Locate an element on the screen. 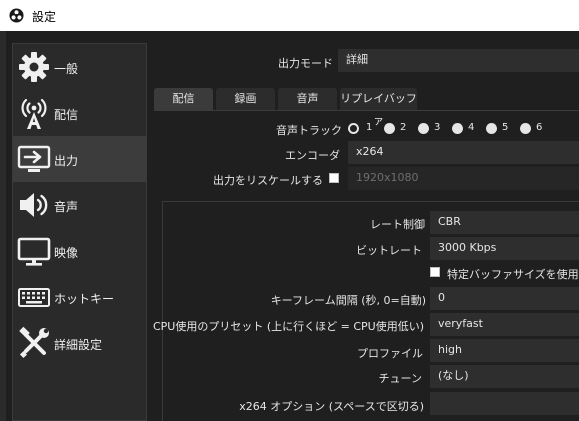 This screenshot has height=421, width=579. sidebar-item-output: 出力 is located at coordinates (80, 159).